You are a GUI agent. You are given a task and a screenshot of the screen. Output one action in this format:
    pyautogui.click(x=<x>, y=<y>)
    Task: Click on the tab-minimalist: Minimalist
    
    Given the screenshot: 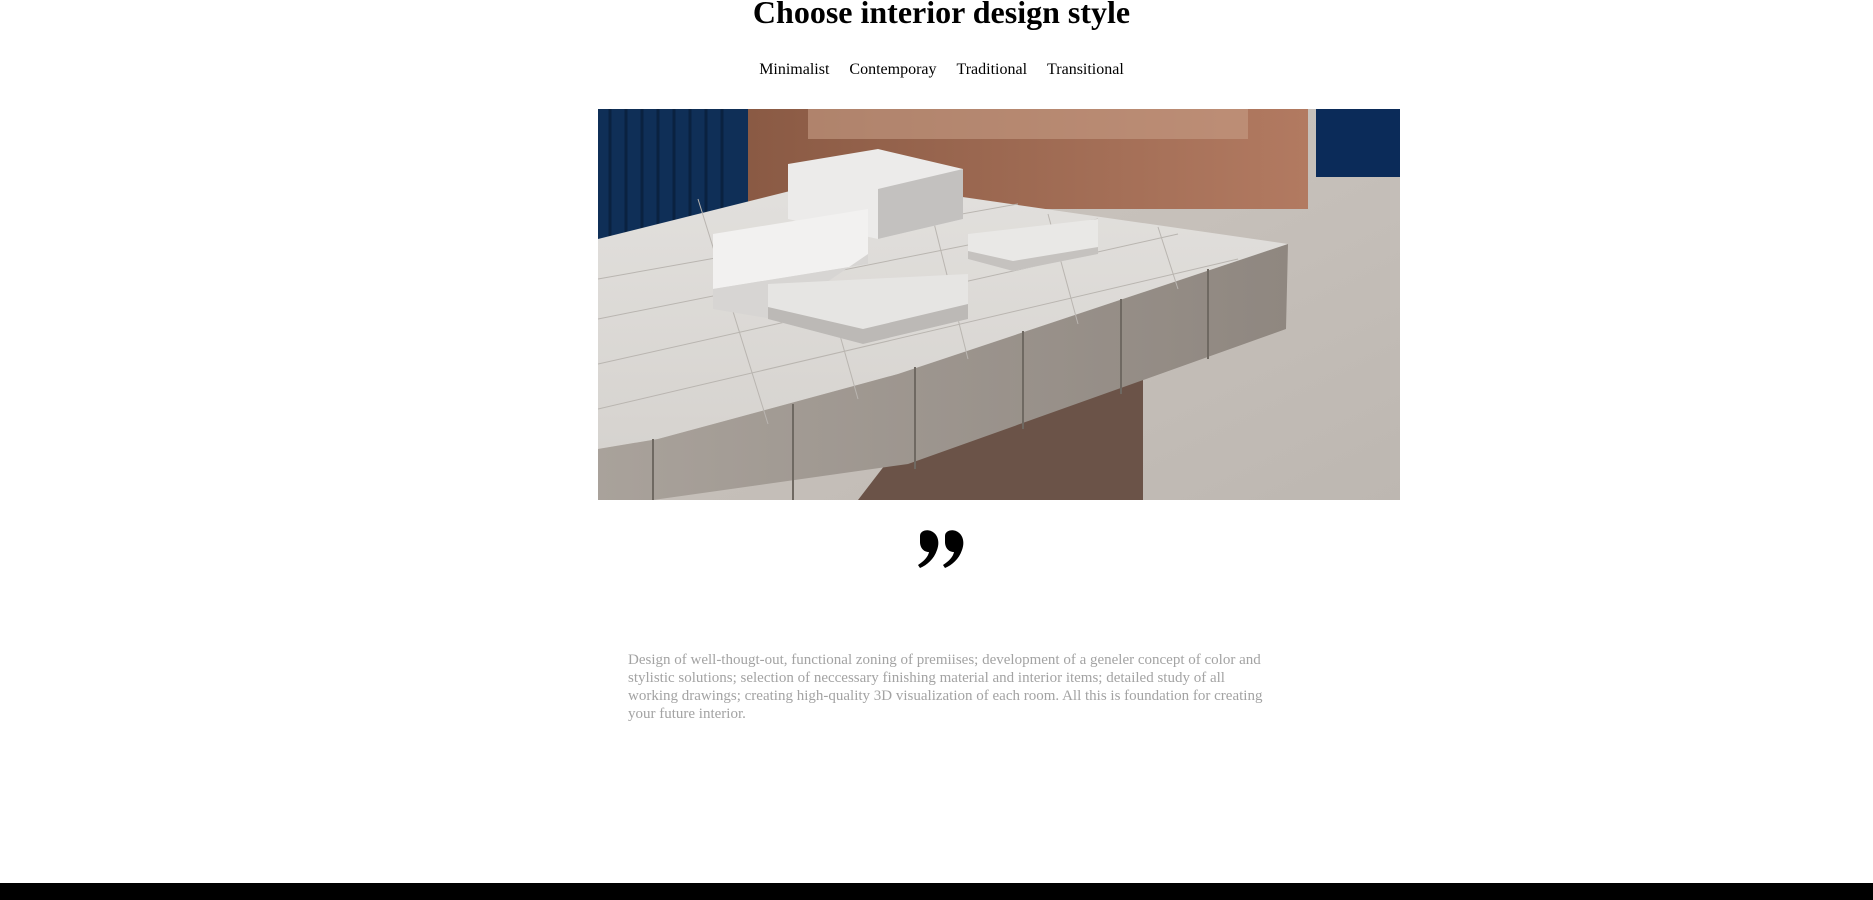 What is the action you would take?
    pyautogui.click(x=794, y=70)
    